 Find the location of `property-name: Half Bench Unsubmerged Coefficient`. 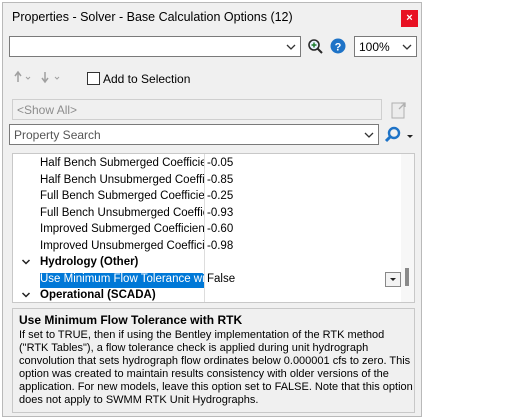

property-name: Half Bench Unsubmerged Coefficient is located at coordinates (122, 179).